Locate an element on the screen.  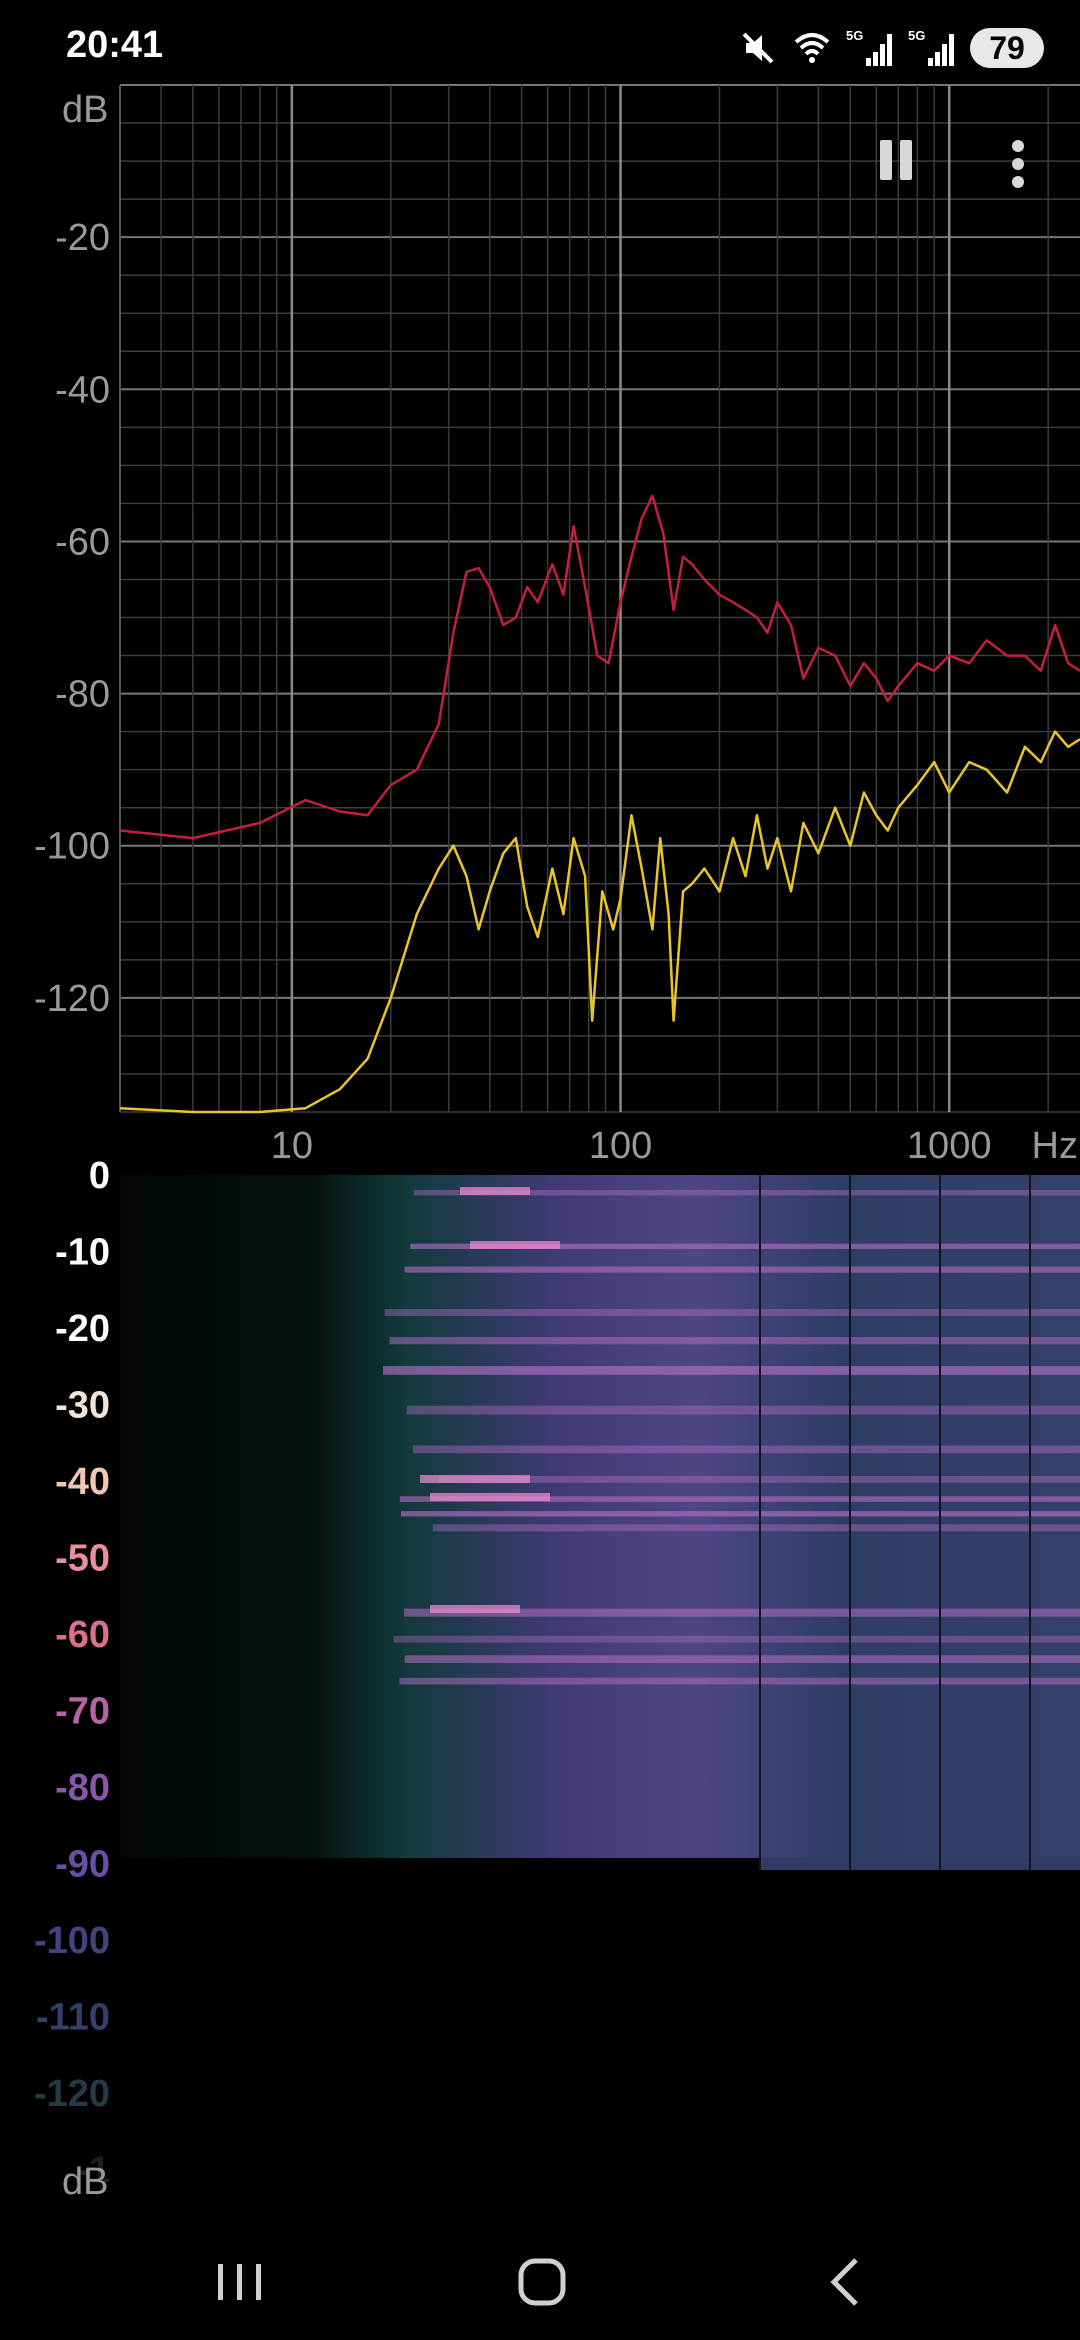
y-tick-label: -60 is located at coordinates (82, 542).